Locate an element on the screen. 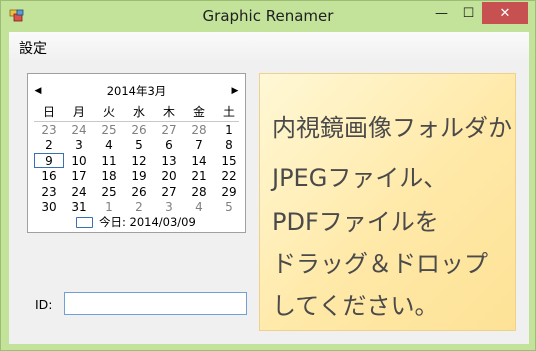  calendar-day: 4 is located at coordinates (109, 146).